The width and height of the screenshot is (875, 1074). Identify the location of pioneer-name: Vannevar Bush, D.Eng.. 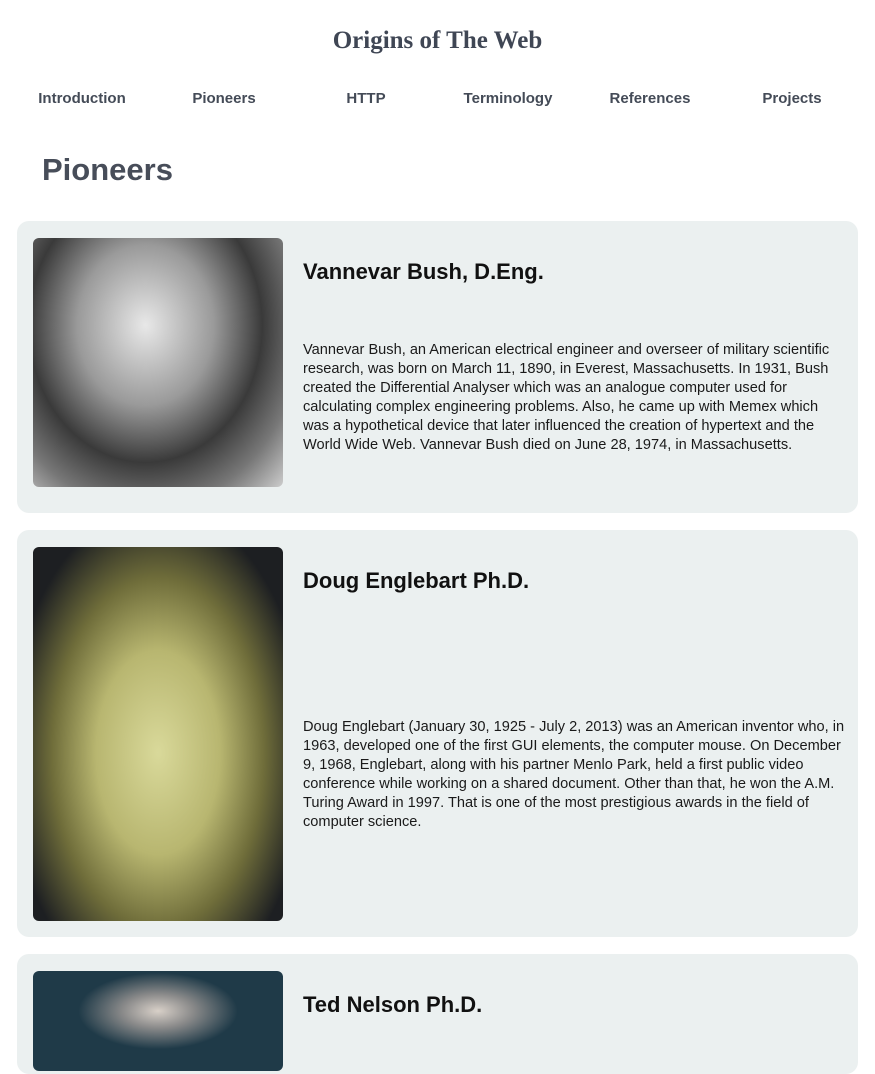
(423, 271).